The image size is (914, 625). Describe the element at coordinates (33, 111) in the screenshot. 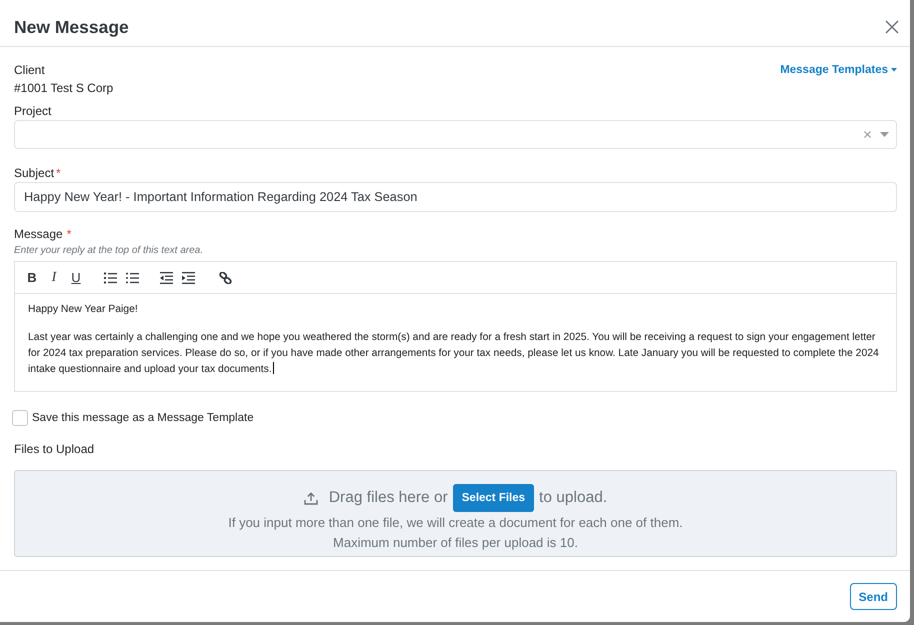

I see `project-label: Project` at that location.